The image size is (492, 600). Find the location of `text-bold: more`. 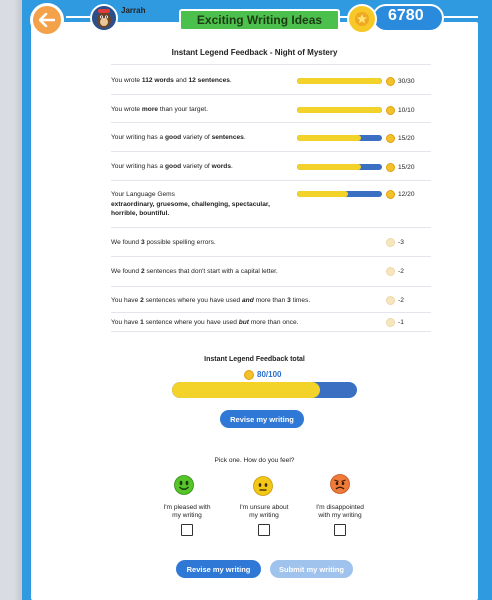

text-bold: more is located at coordinates (150, 109).